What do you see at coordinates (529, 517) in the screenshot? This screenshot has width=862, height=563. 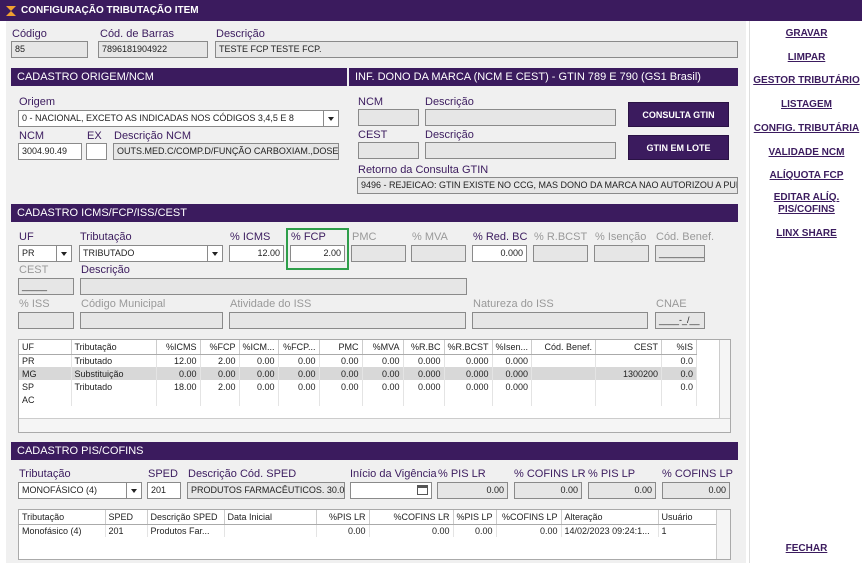 I see `column-header: %COFINS LP` at bounding box center [529, 517].